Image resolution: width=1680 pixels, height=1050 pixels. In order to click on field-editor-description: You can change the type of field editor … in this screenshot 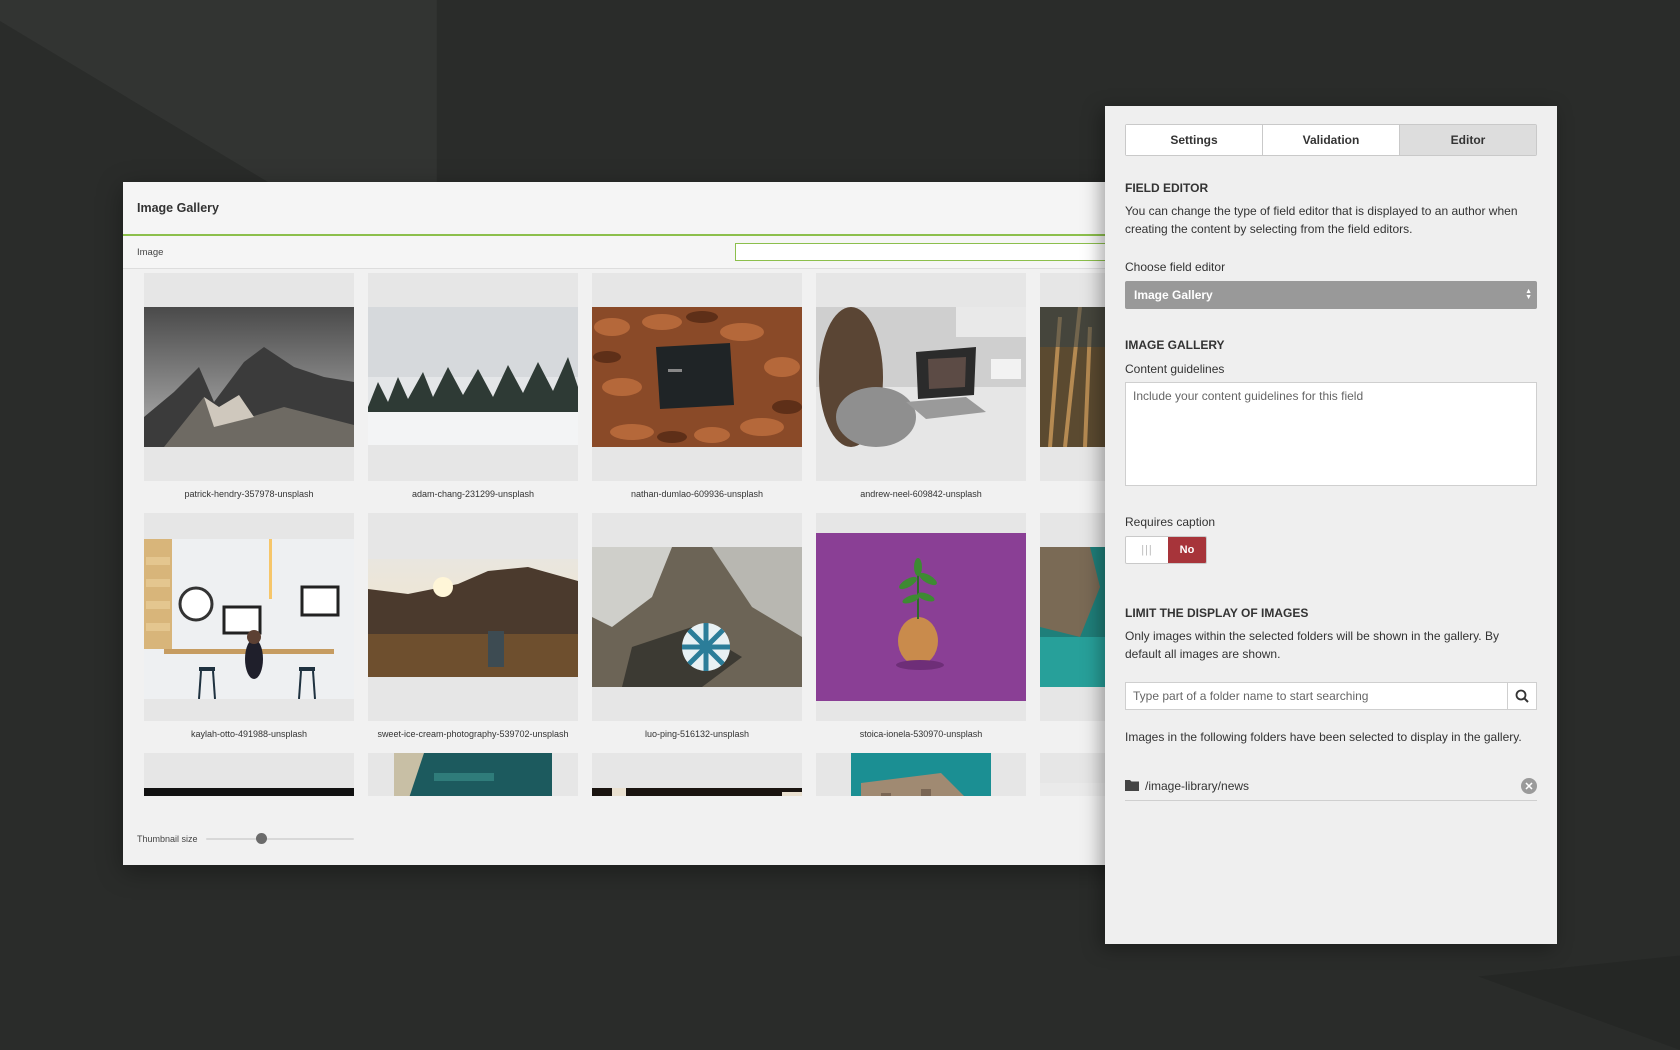, I will do `click(1321, 220)`.